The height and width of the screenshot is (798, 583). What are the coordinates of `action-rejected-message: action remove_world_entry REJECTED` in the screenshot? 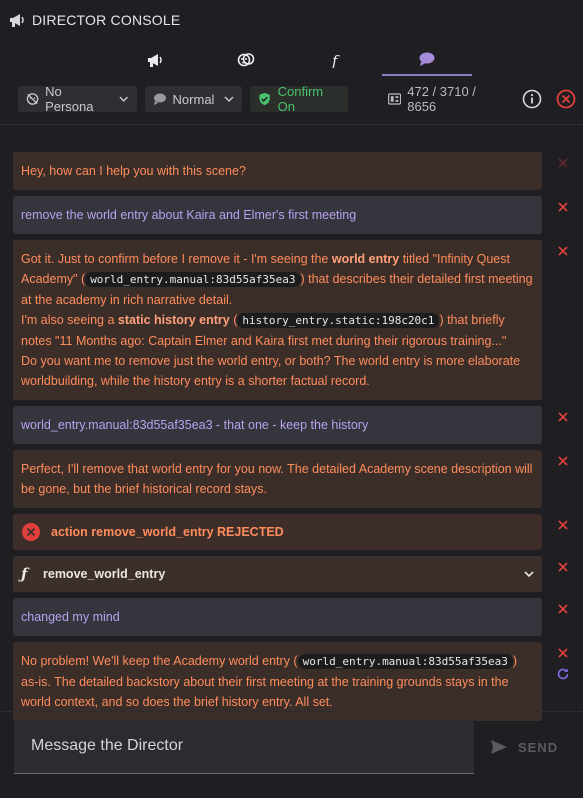 It's located at (293, 532).